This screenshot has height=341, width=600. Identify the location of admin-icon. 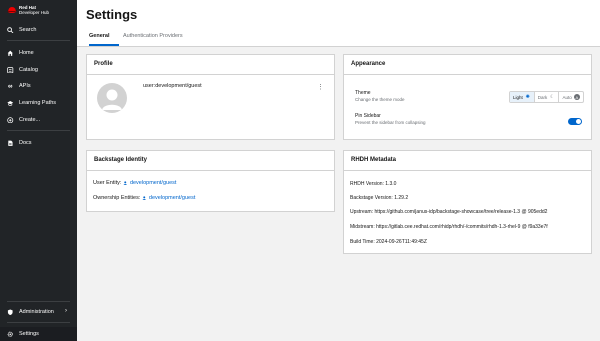
(10, 312).